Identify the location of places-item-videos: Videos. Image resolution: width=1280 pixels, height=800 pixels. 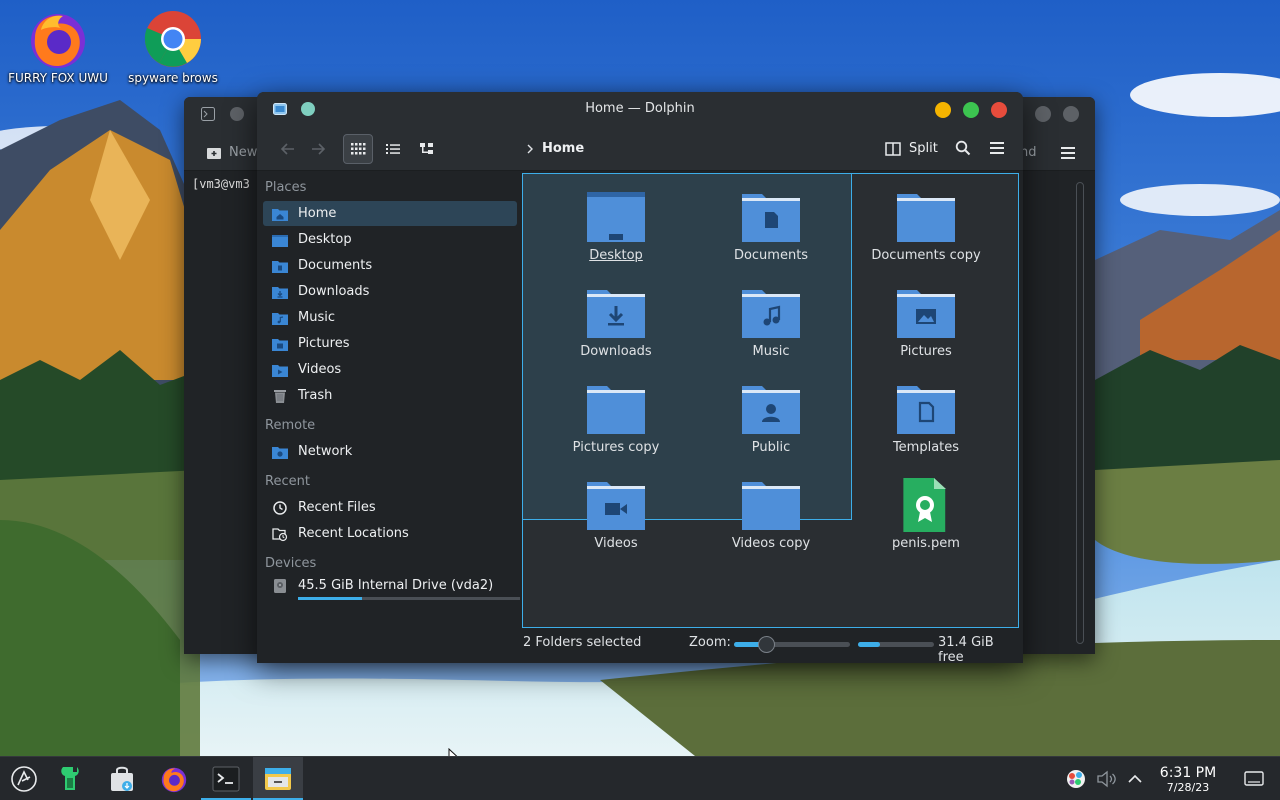
(390, 369).